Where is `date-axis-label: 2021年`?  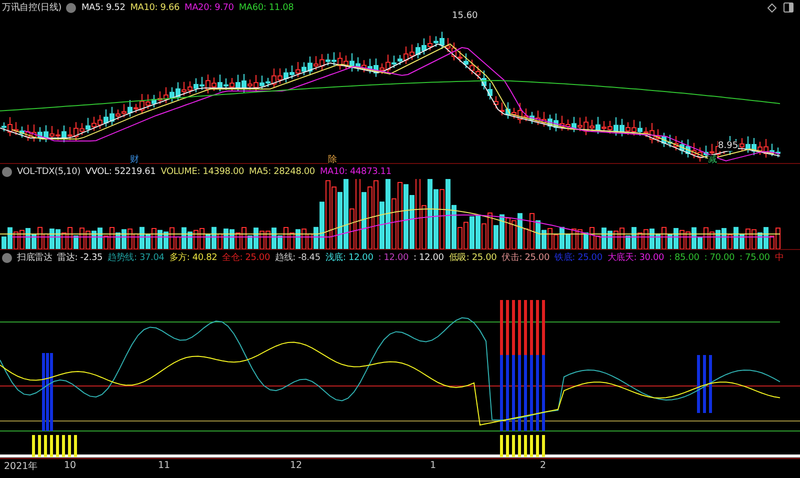 date-axis-label: 2021年 is located at coordinates (21, 466).